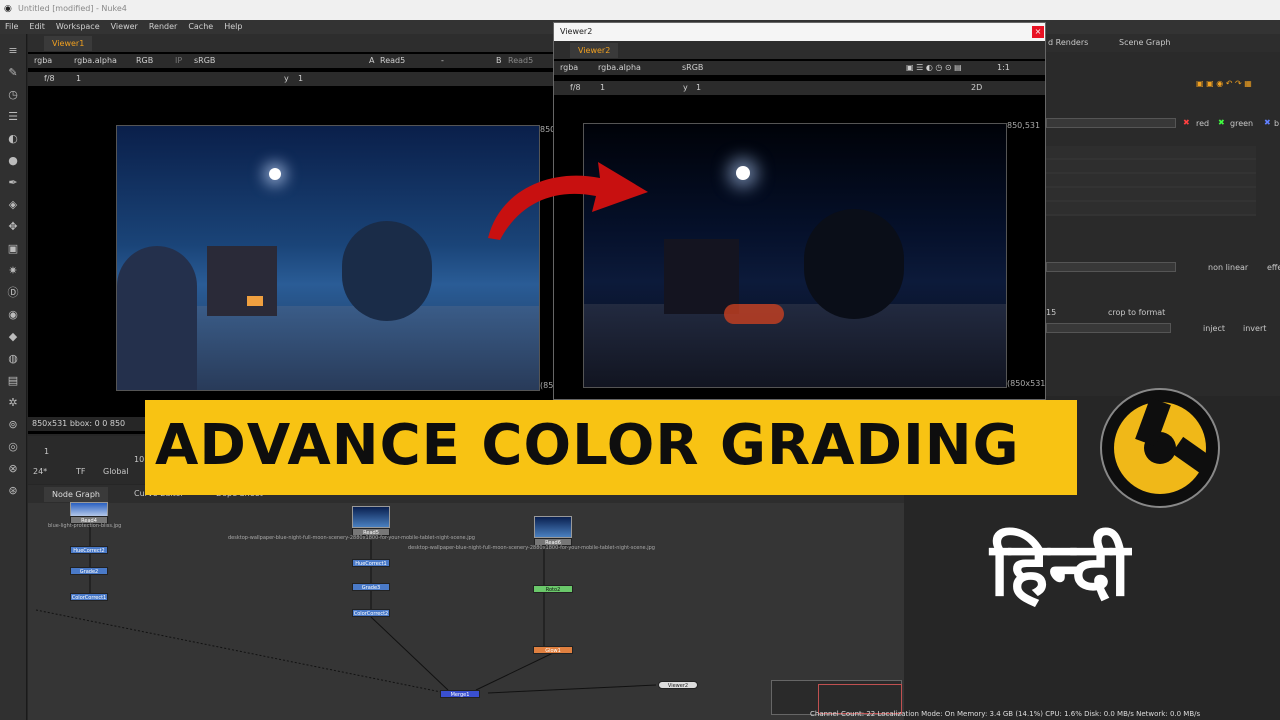 The height and width of the screenshot is (720, 1280). I want to click on blue-check-icon: ✖, so click(1267, 122).